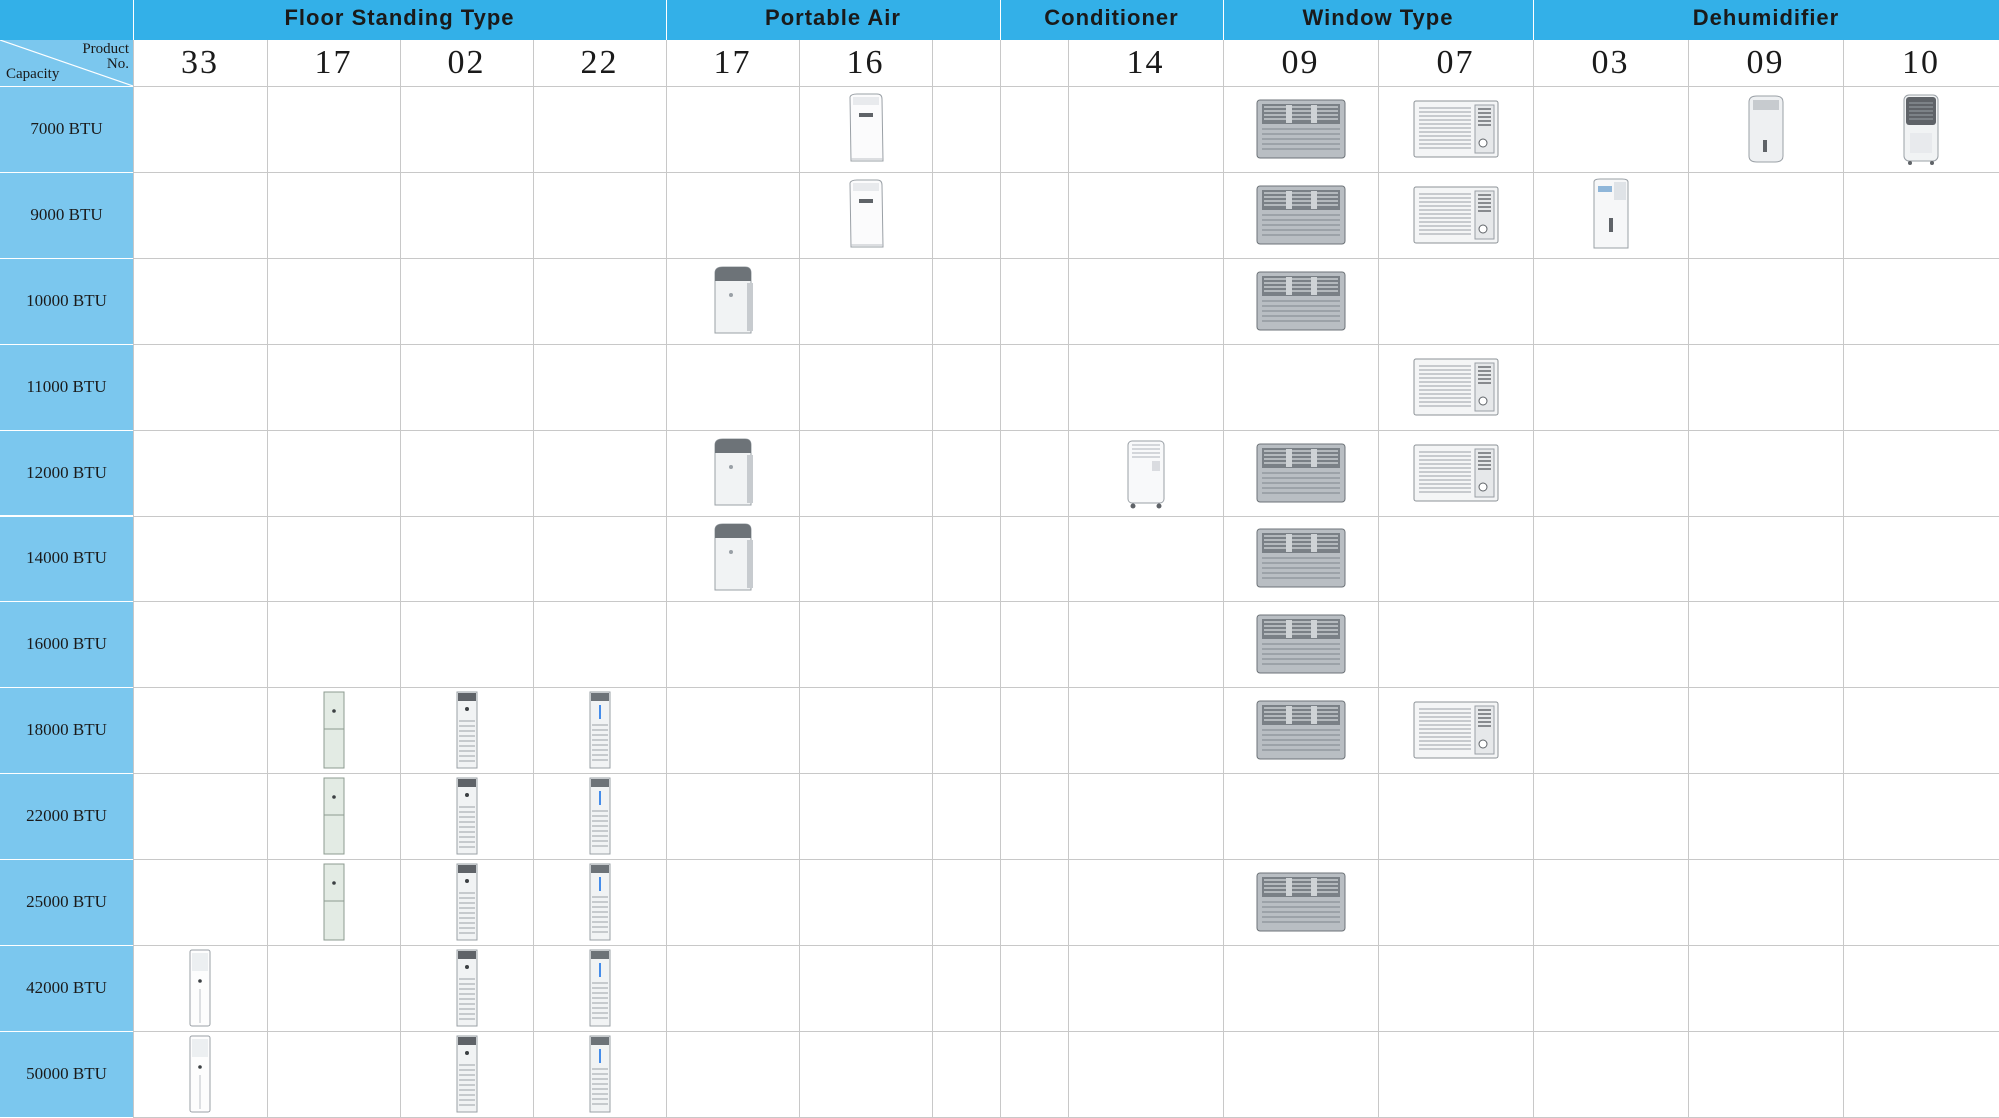 The width and height of the screenshot is (1999, 1118). I want to click on column-product-number: 22, so click(599, 62).